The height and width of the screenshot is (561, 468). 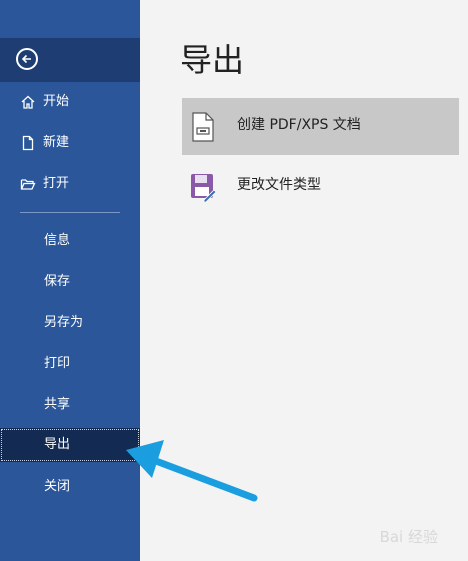 What do you see at coordinates (192, 471) in the screenshot?
I see `annotation-arrow-icon` at bounding box center [192, 471].